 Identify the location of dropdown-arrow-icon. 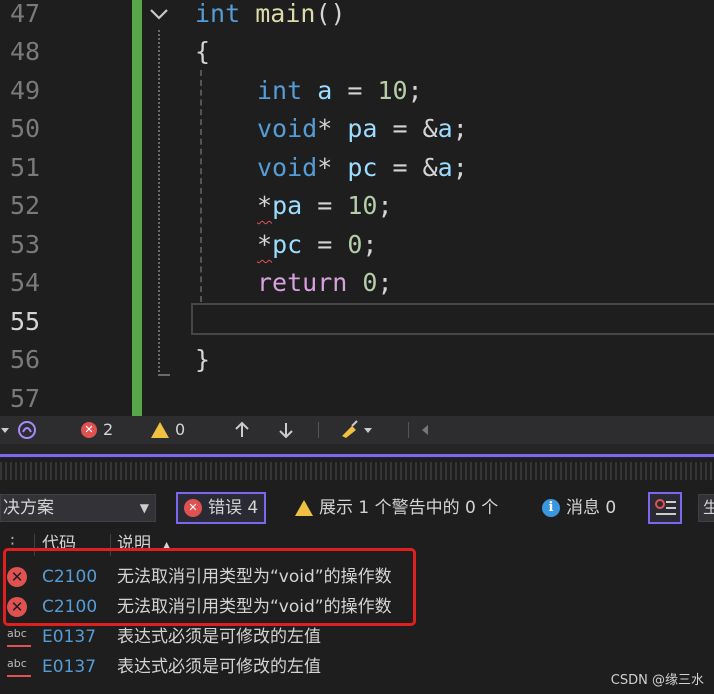
(5, 430).